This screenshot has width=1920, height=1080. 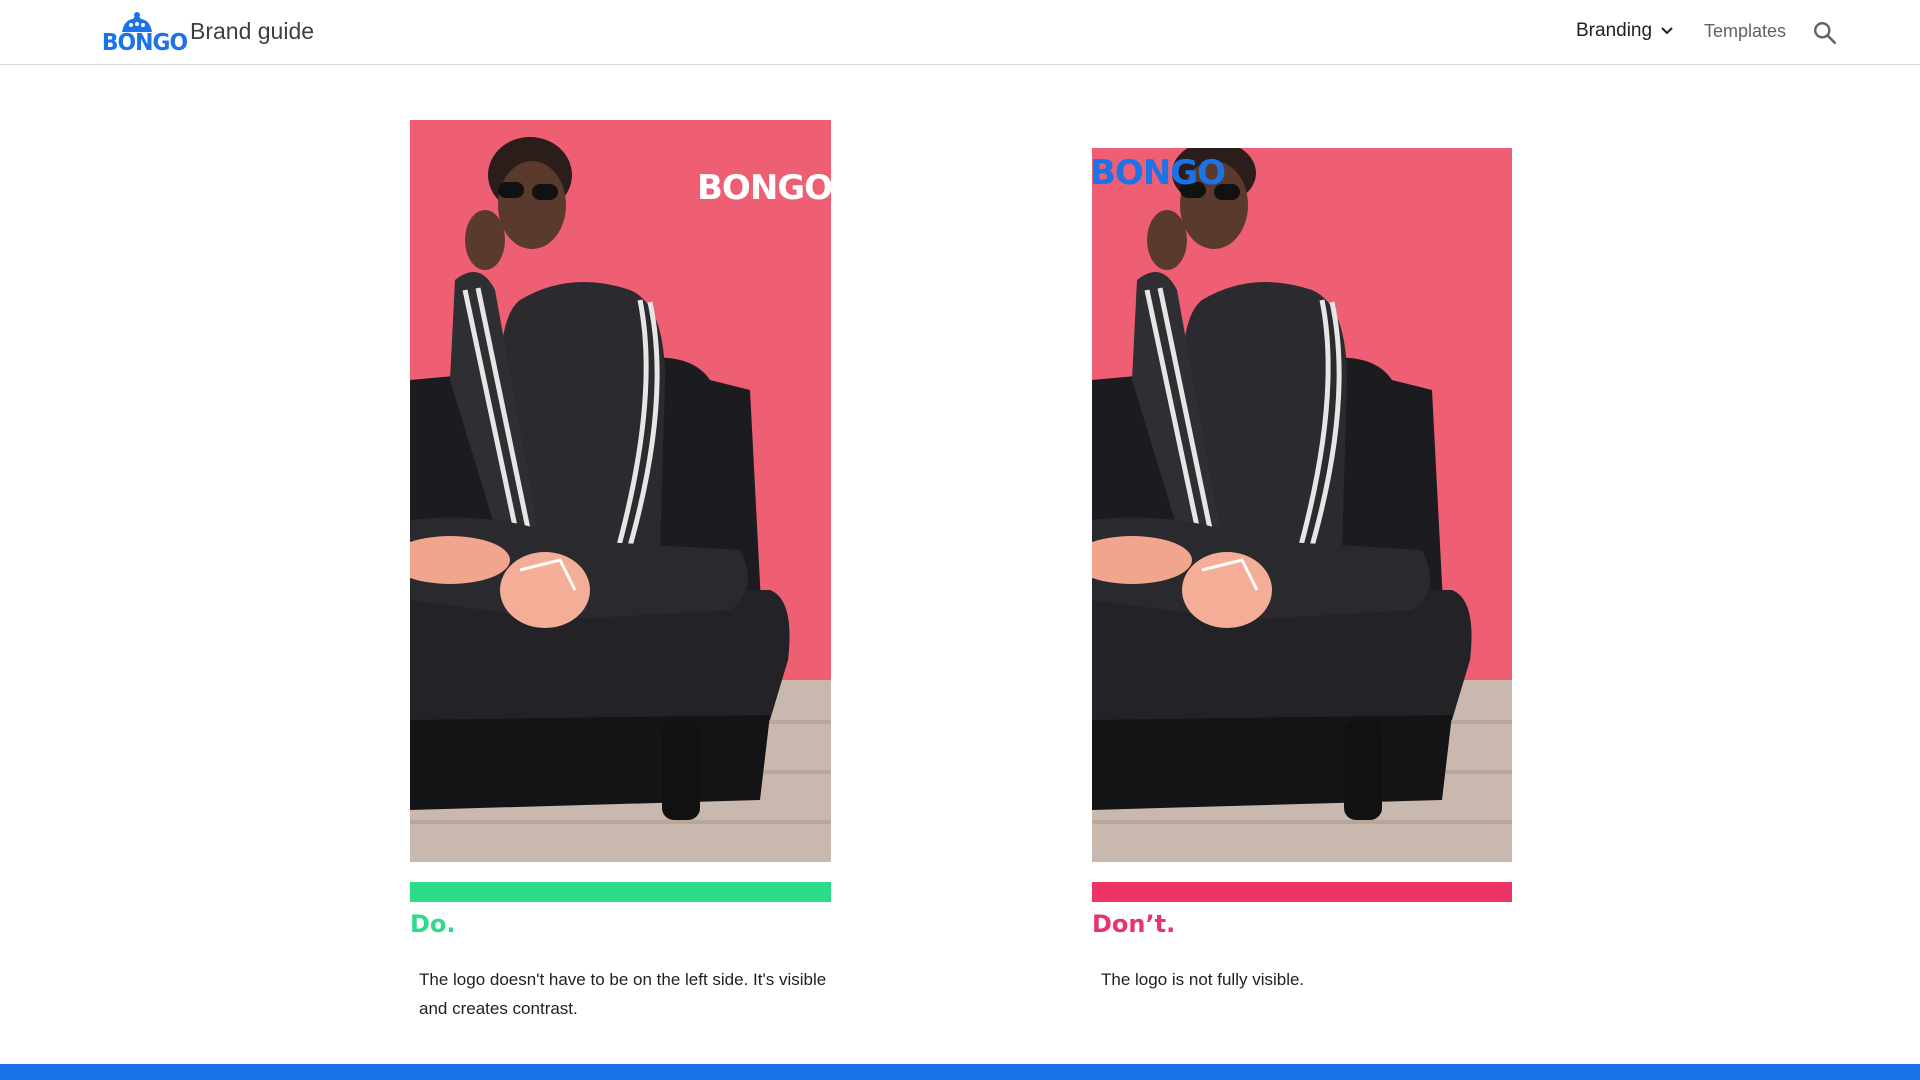 I want to click on overlay-logo-do: BONGO, so click(x=764, y=188).